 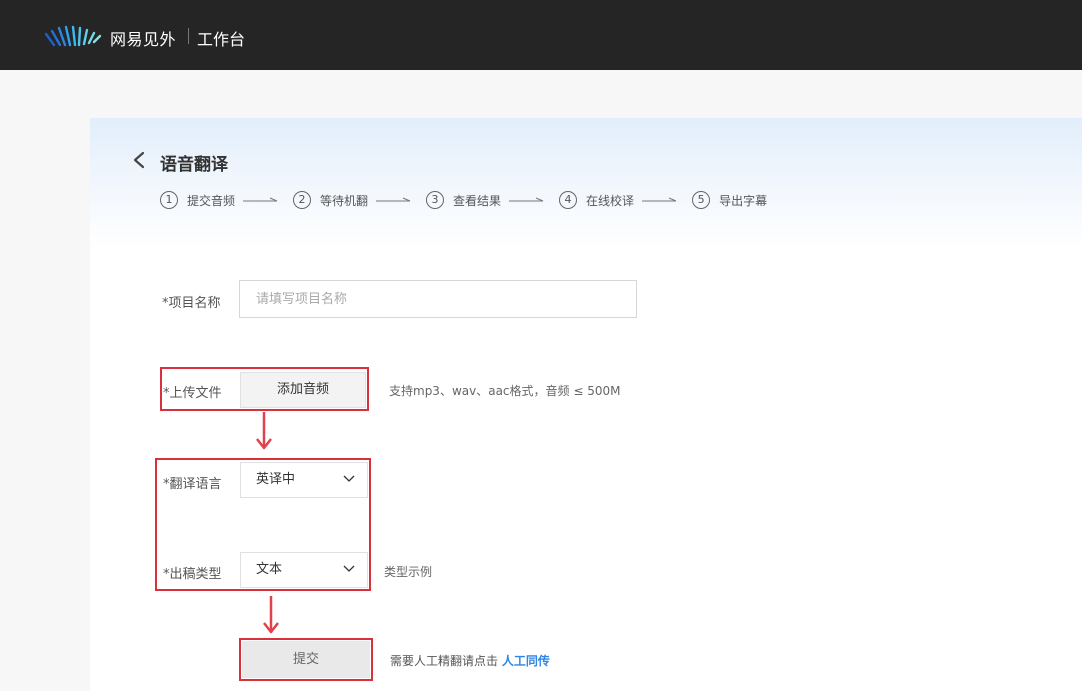 What do you see at coordinates (477, 200) in the screenshot?
I see `step-label: 查看结果` at bounding box center [477, 200].